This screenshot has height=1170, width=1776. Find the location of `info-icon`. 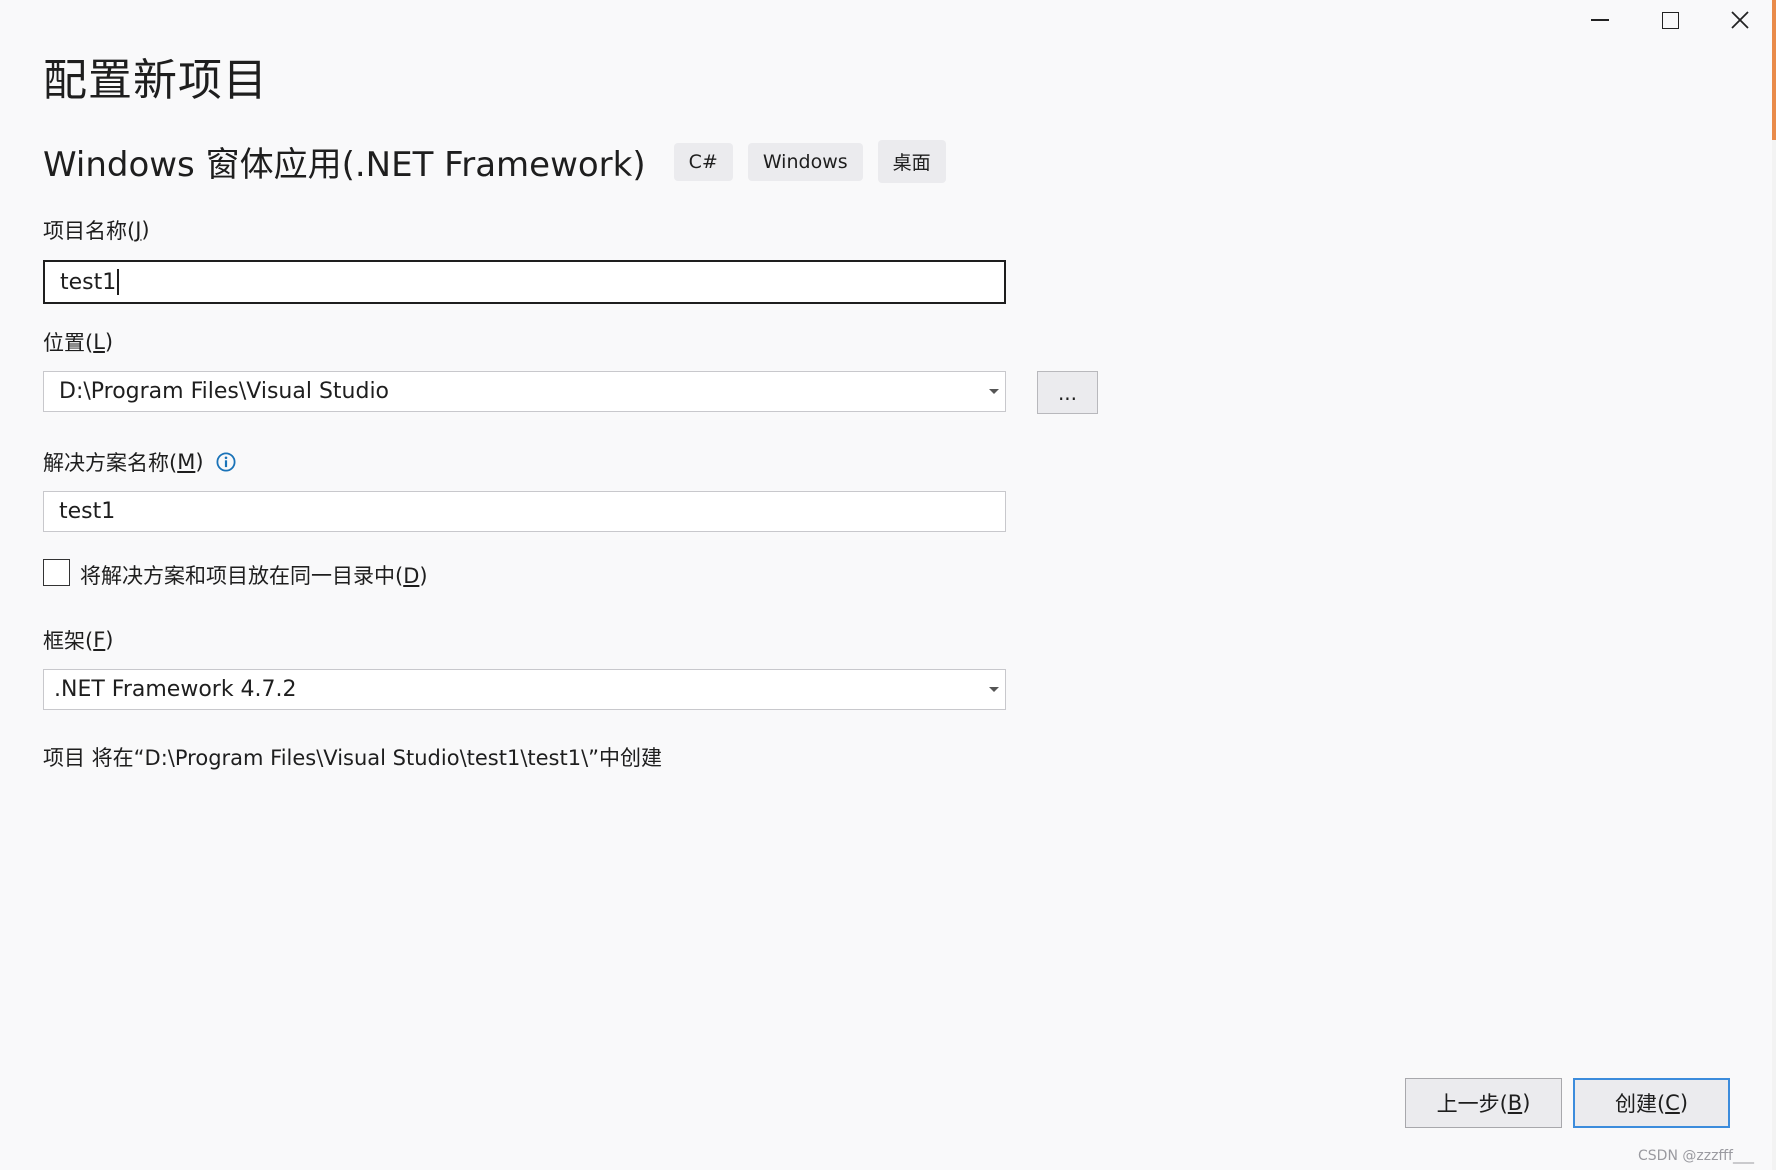

info-icon is located at coordinates (226, 462).